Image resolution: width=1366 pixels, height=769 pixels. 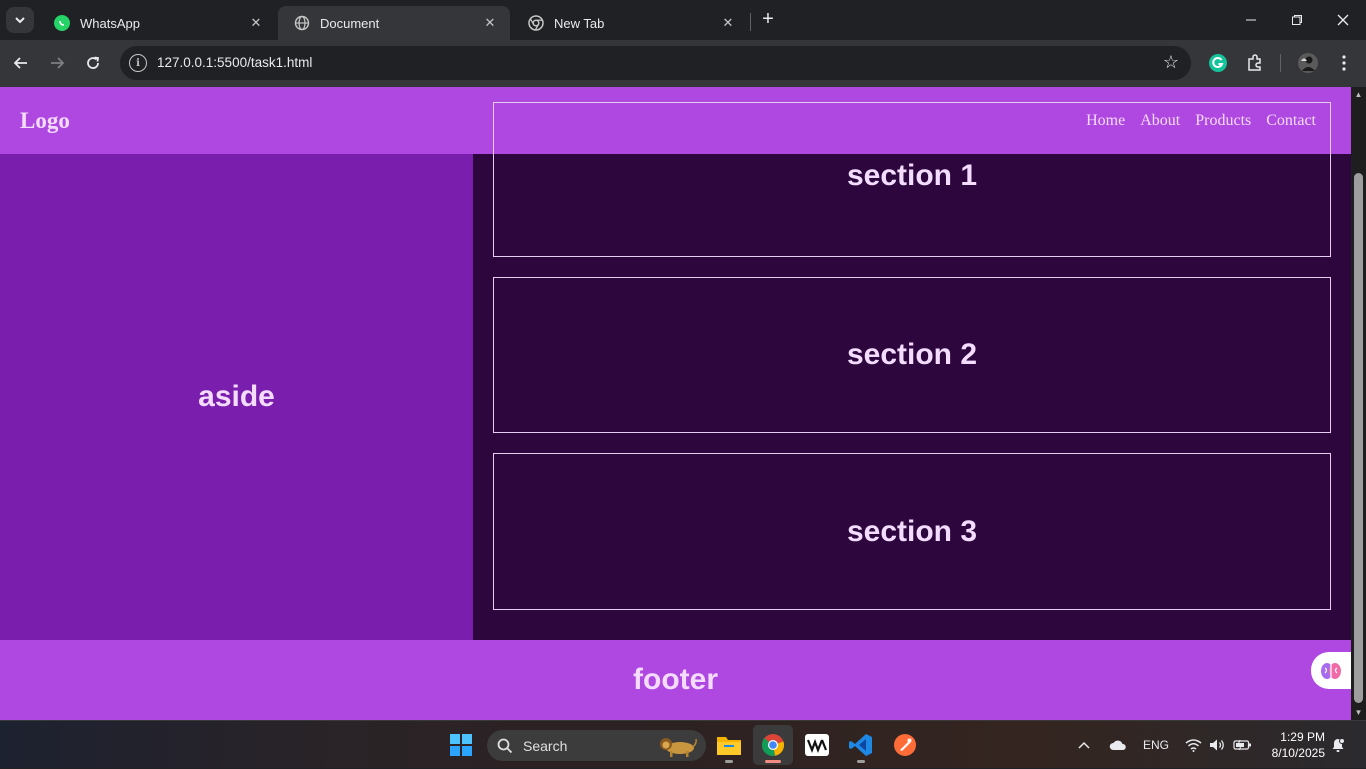 I want to click on volume-icon, so click(x=1218, y=745).